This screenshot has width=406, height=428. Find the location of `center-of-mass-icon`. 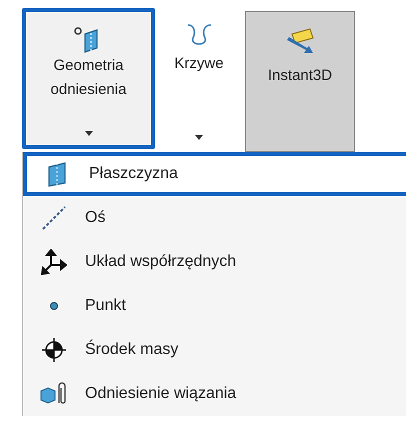

center-of-mass-icon is located at coordinates (54, 350).